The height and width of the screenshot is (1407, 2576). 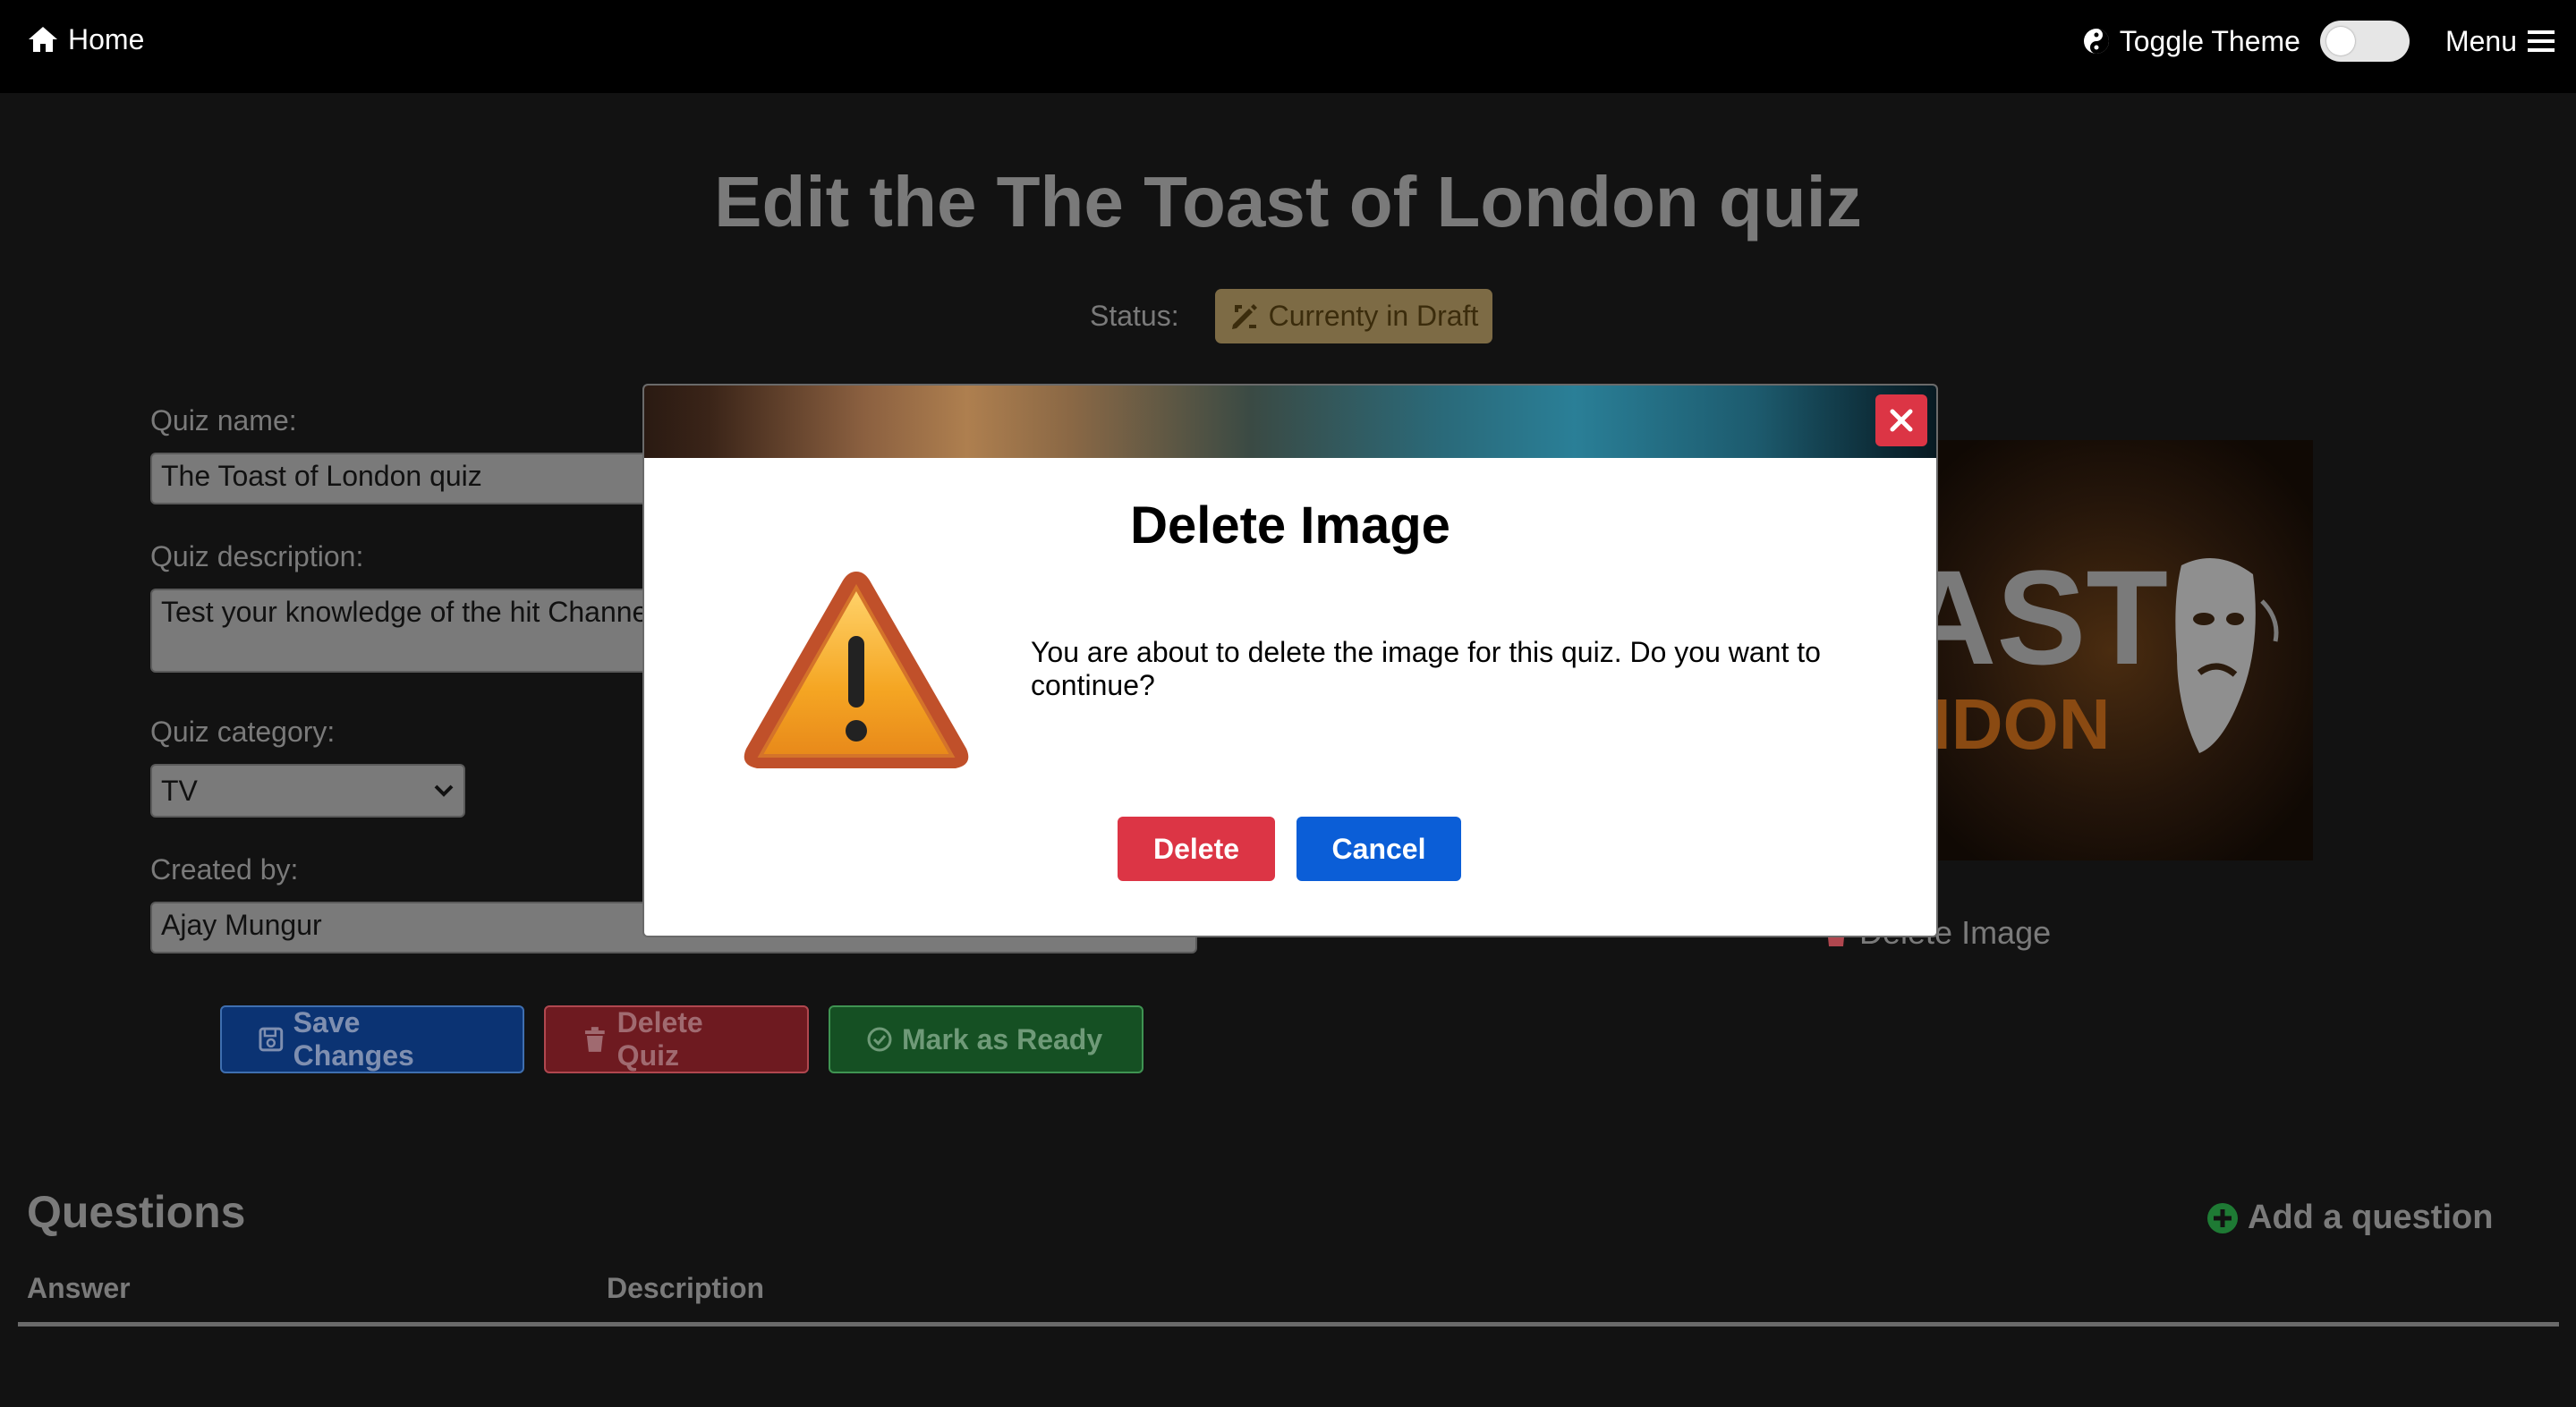 I want to click on modal-actions: Delete Cancel, so click(x=1289, y=849).